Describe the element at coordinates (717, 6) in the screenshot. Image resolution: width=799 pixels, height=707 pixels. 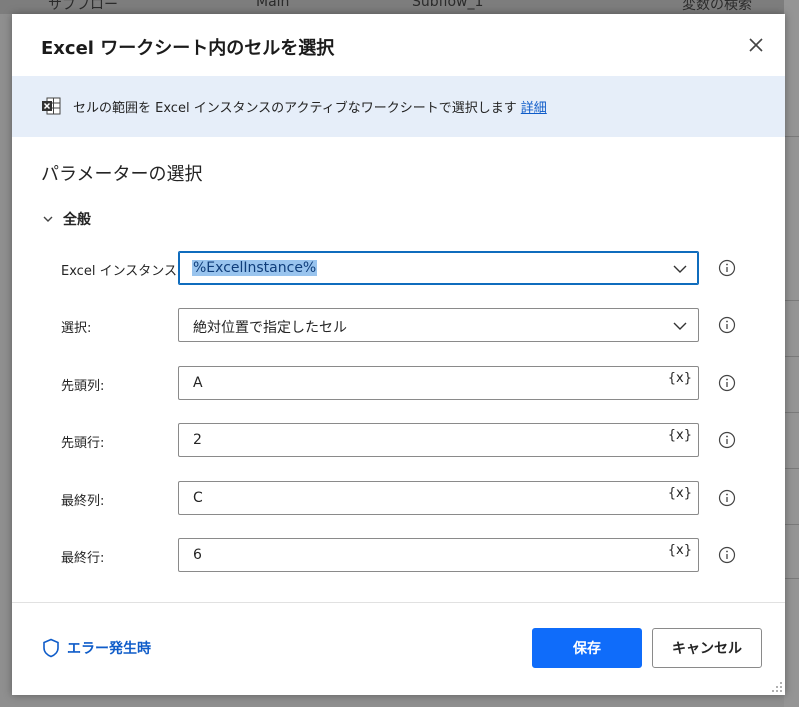
I see `background-variables-search: 変数の検索` at that location.